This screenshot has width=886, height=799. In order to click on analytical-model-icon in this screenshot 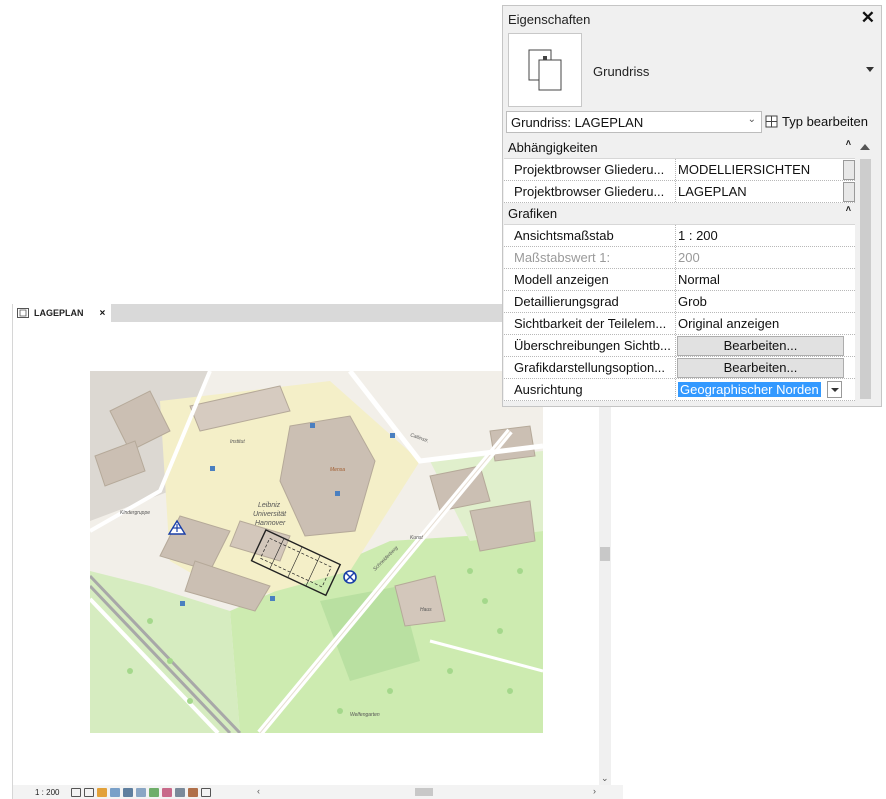, I will do `click(206, 792)`.